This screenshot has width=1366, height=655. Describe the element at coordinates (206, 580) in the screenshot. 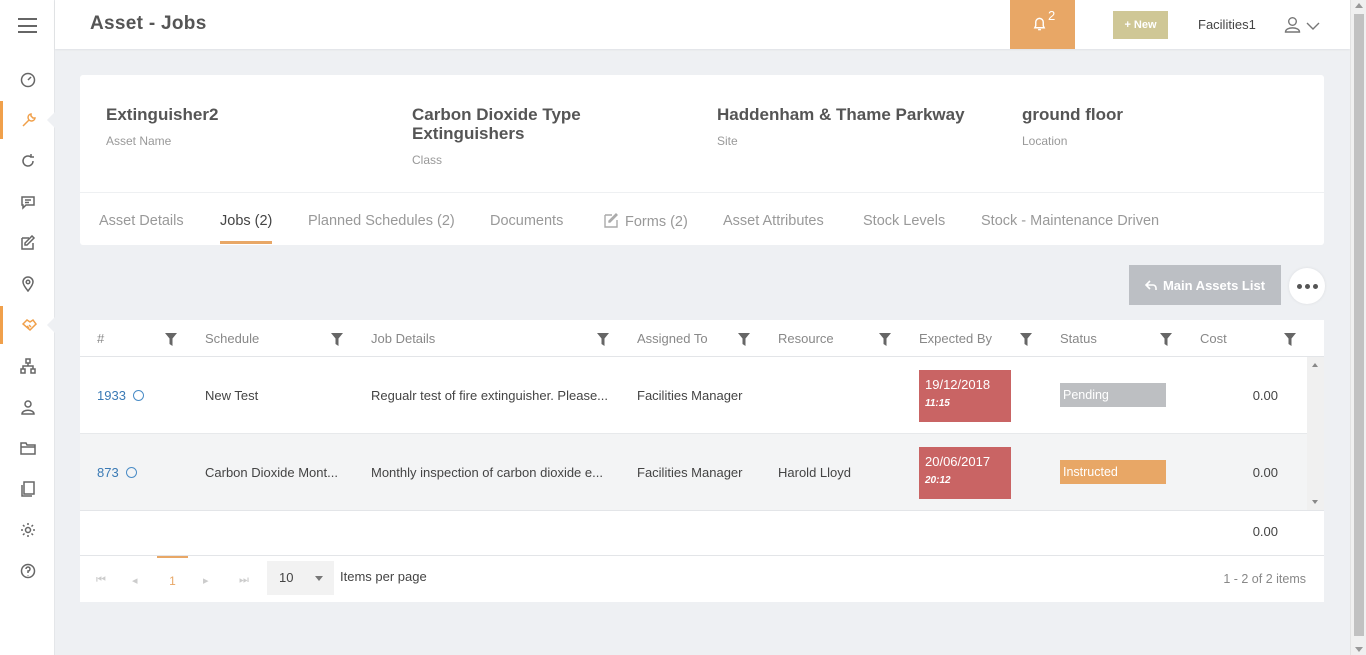

I see `next-page-icon: ▸` at that location.